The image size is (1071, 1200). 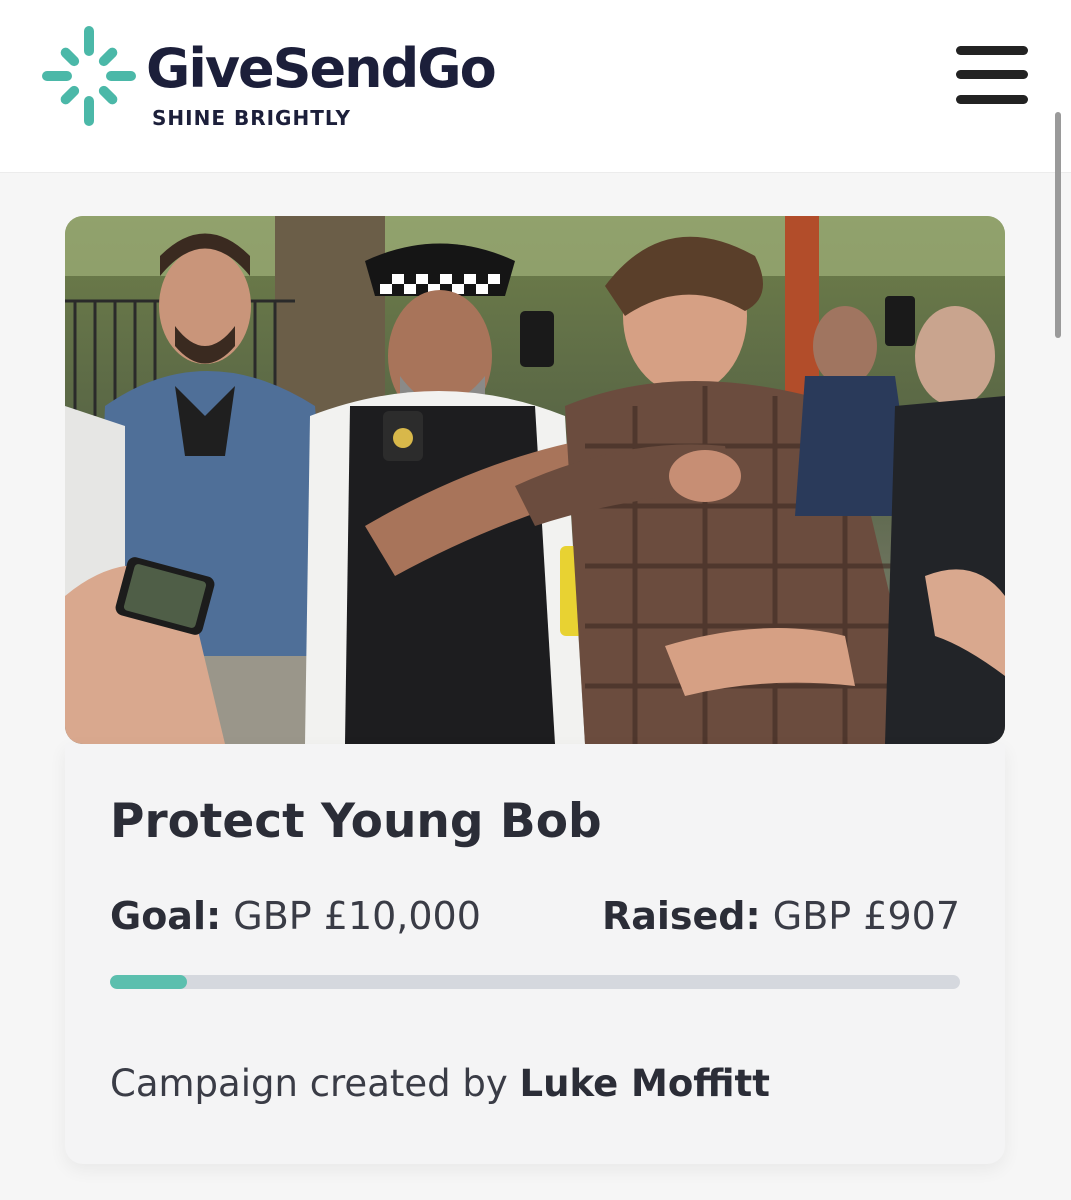 What do you see at coordinates (1058, 225) in the screenshot?
I see `vertical-scrollbar` at bounding box center [1058, 225].